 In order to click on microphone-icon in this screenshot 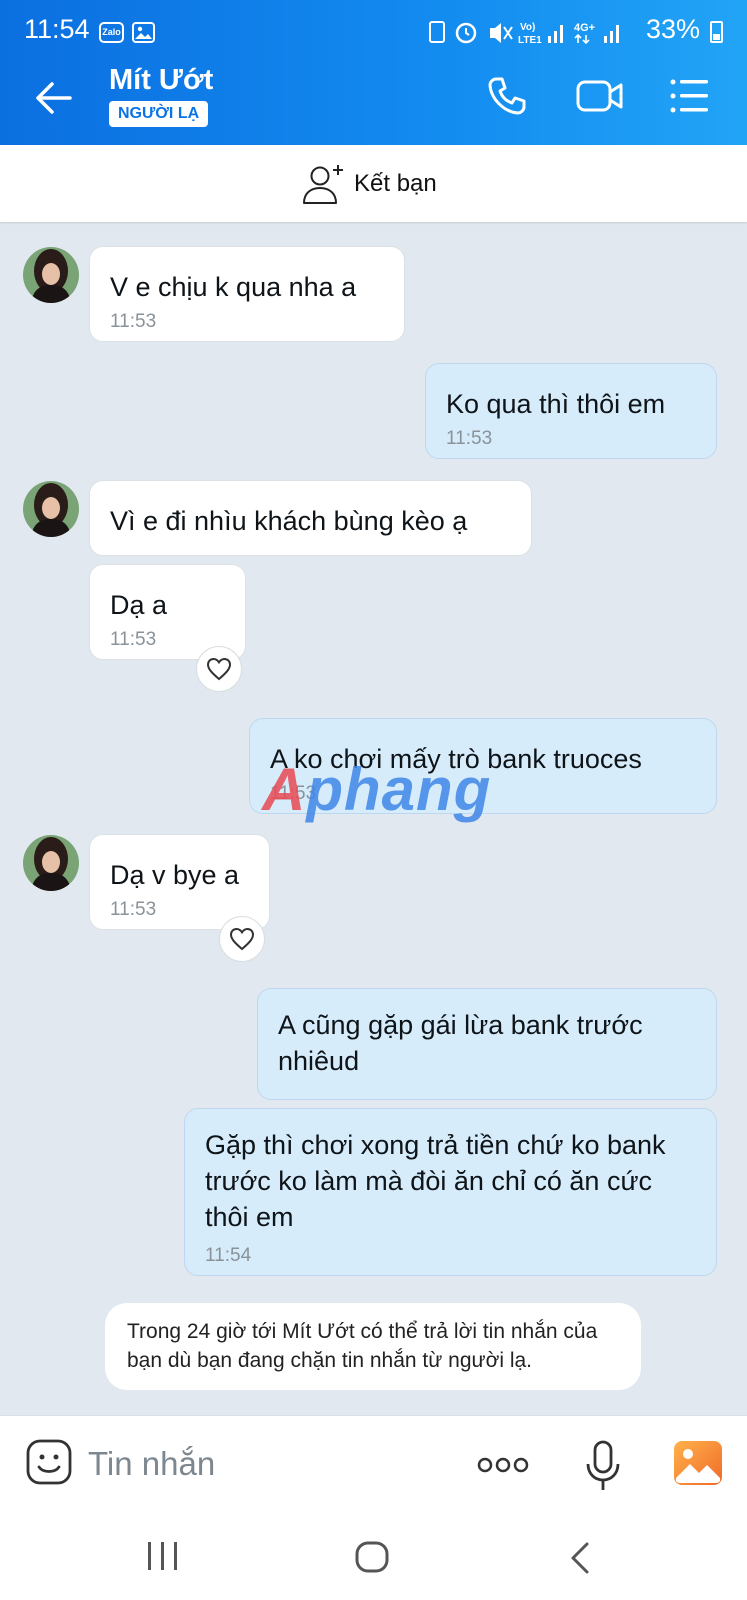, I will do `click(603, 1466)`.